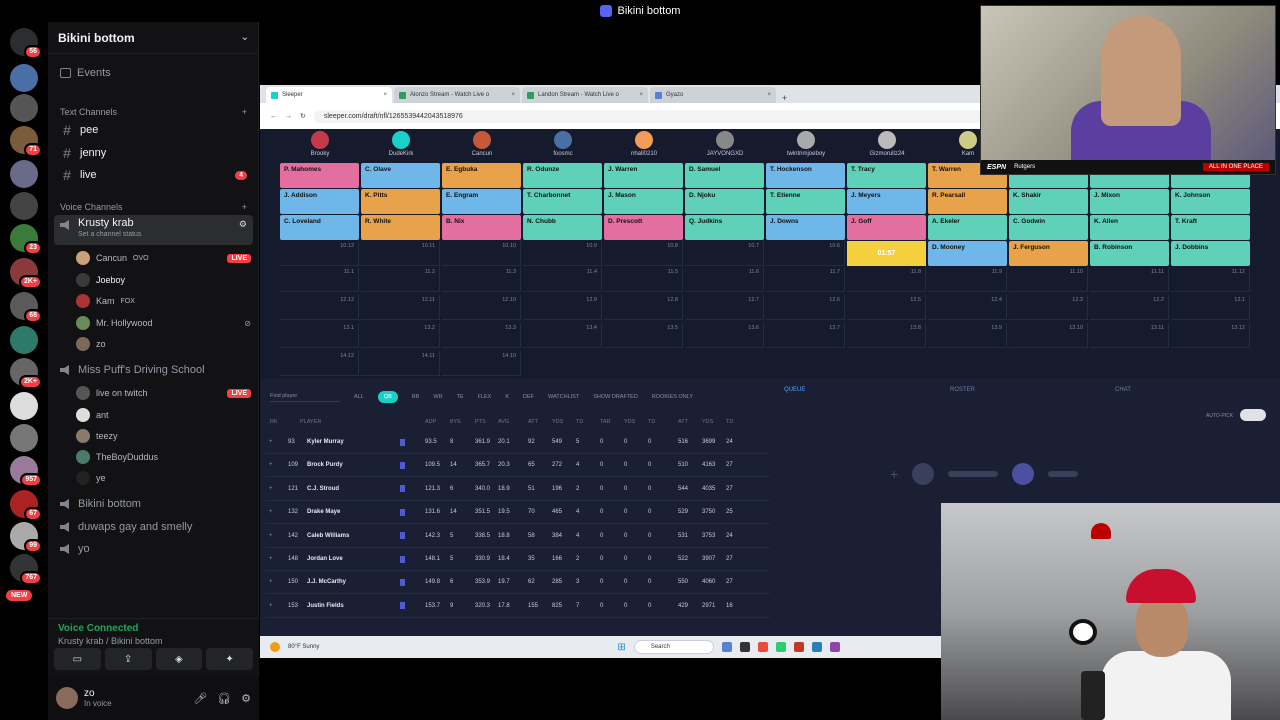 This screenshot has width=1280, height=720. I want to click on voice-user: Mr. Hollywood ⊘, so click(163, 323).